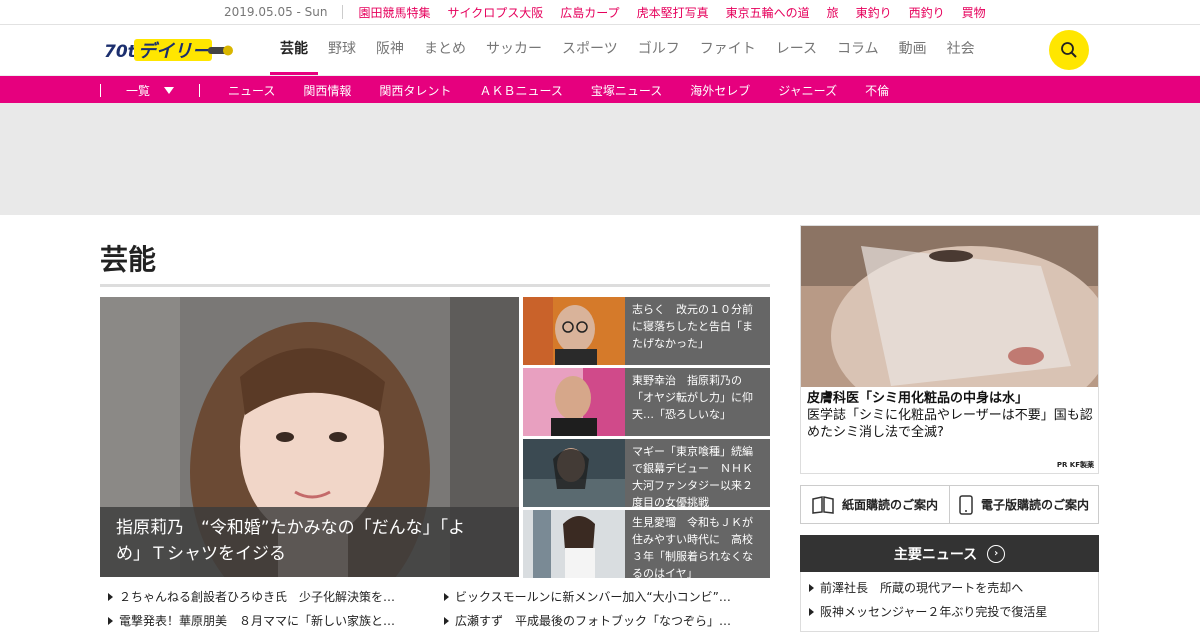 This screenshot has height=633, width=1200. Describe the element at coordinates (807, 90) in the screenshot. I see `subnav-link: ジャニーズ` at that location.